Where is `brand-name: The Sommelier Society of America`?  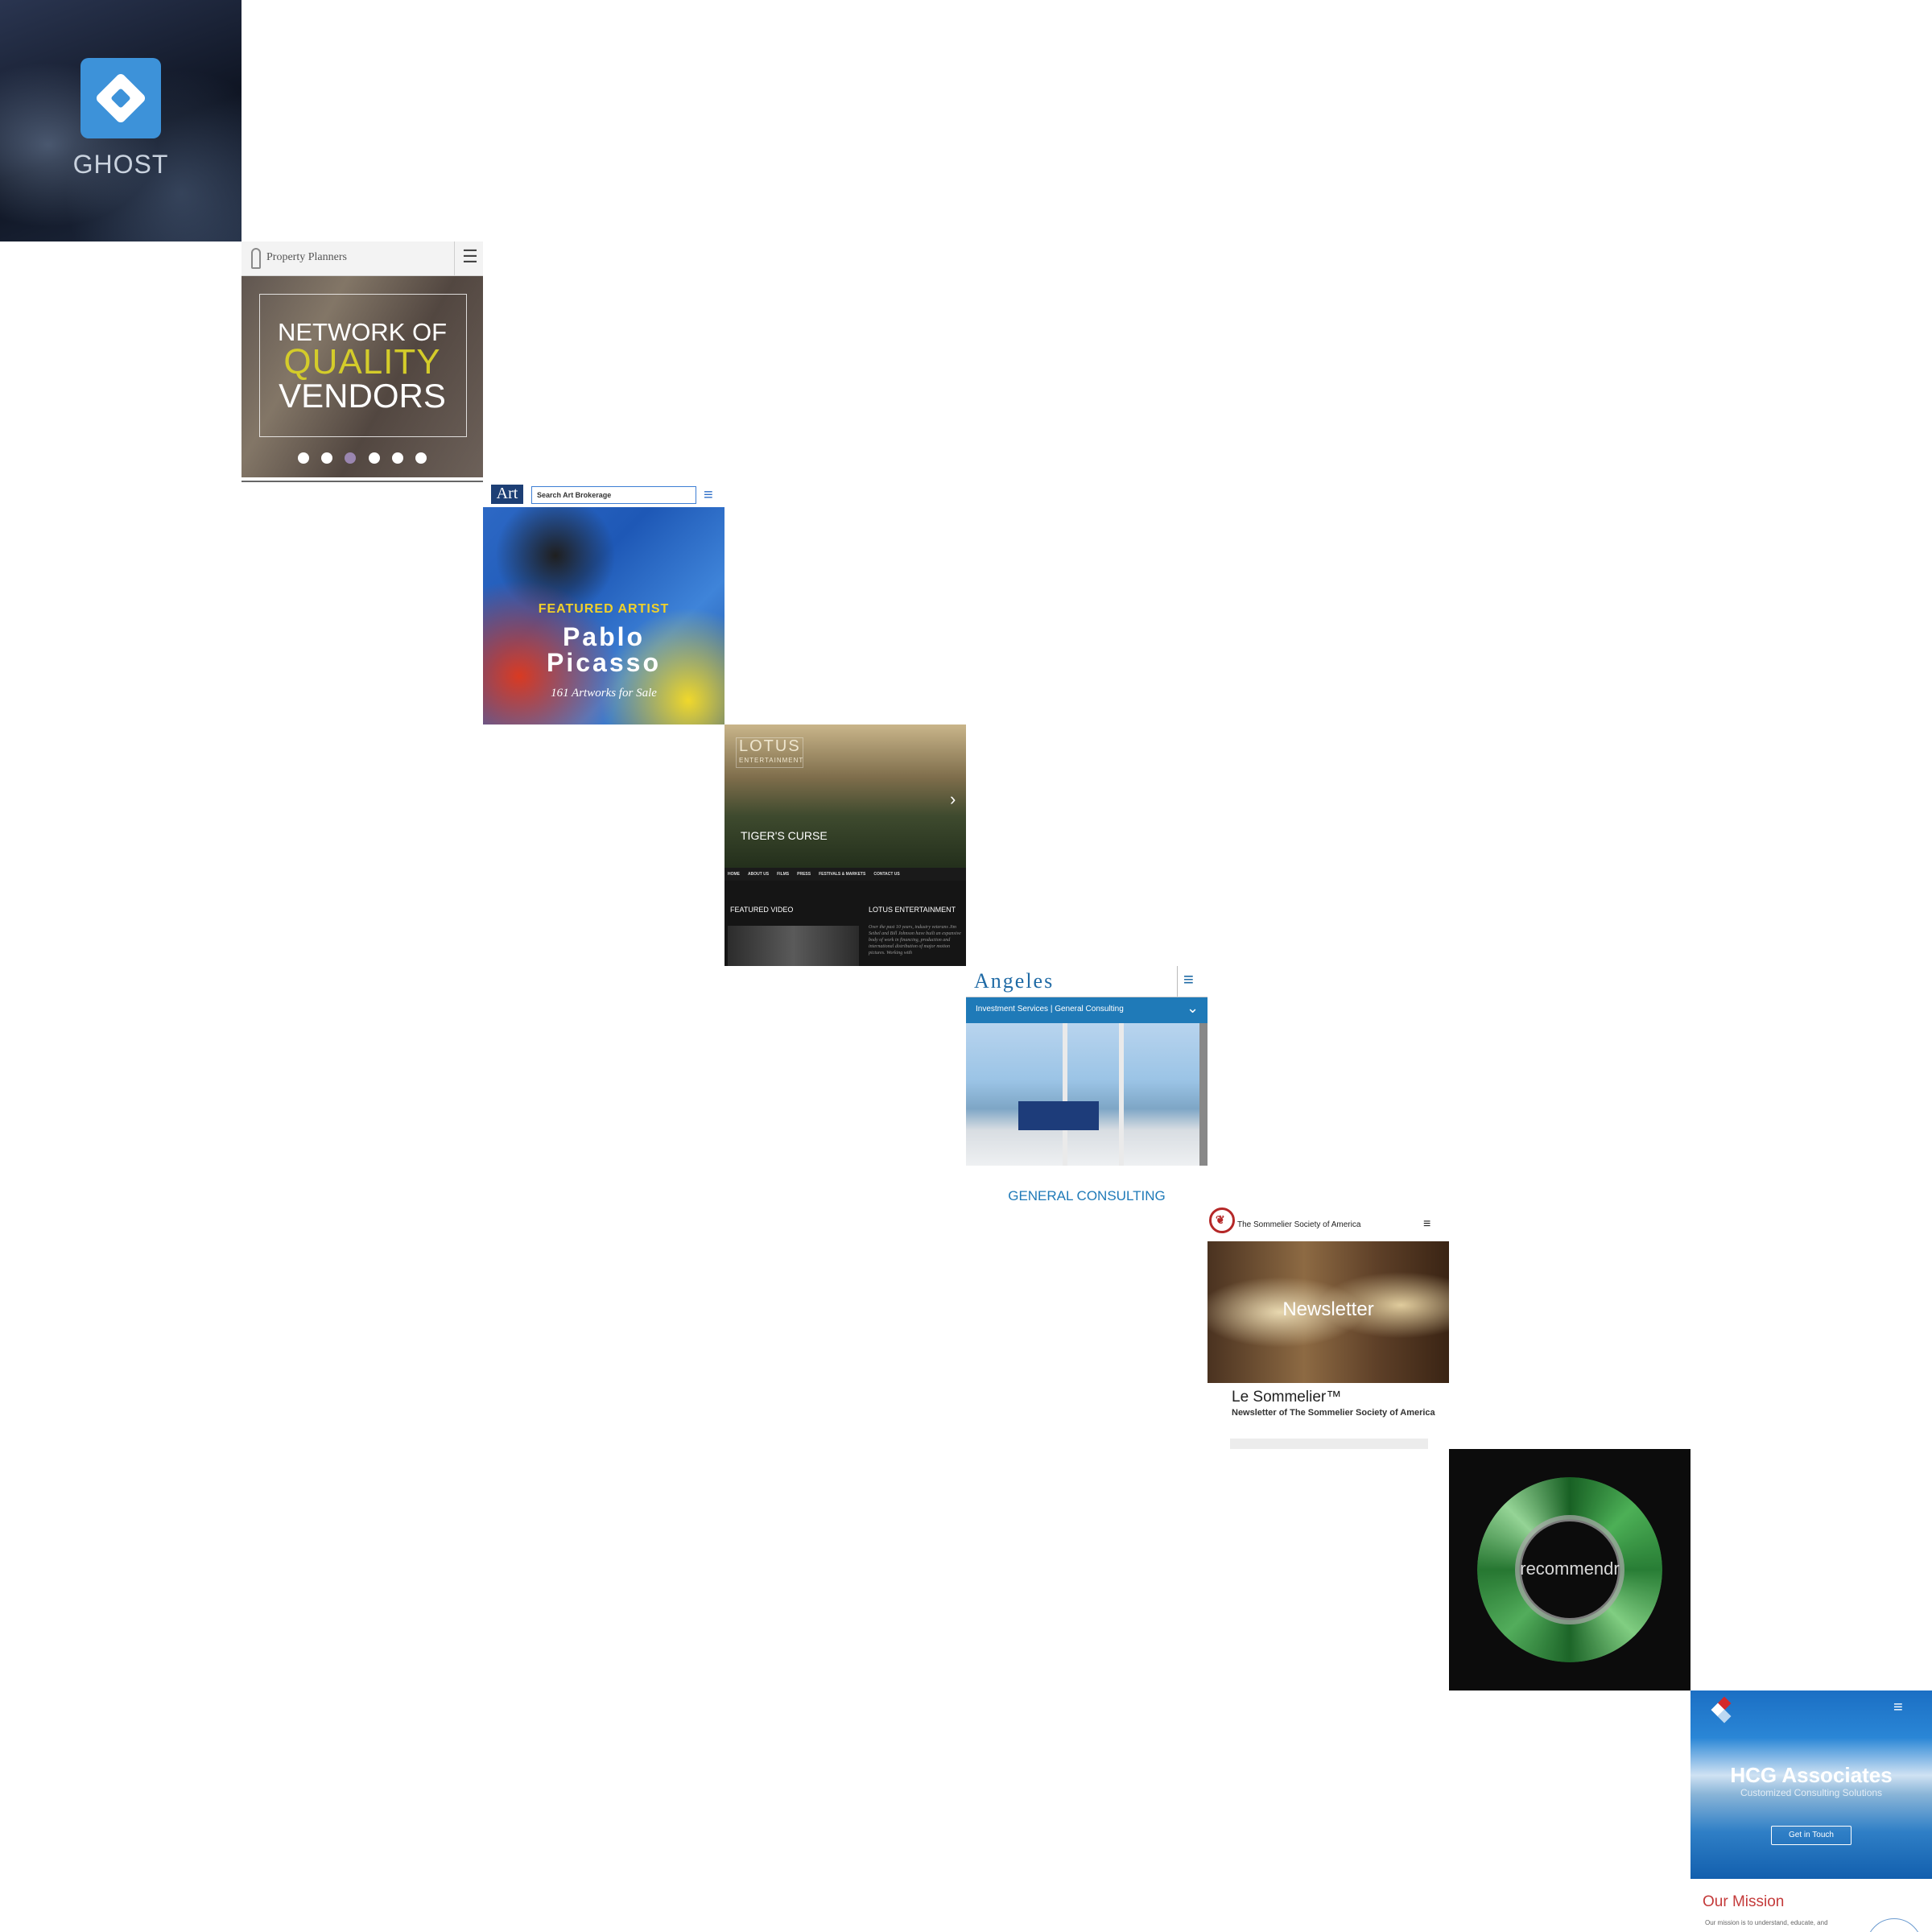
brand-name: The Sommelier Society of America is located at coordinates (1298, 1224).